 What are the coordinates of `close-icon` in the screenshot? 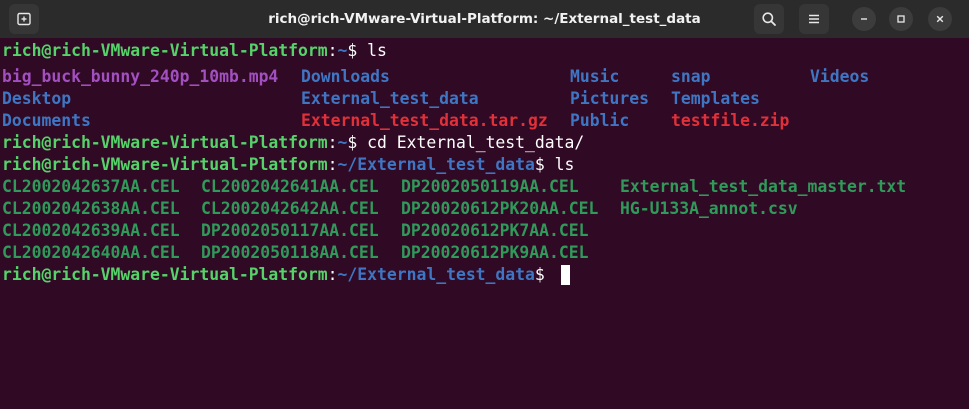 It's located at (940, 19).